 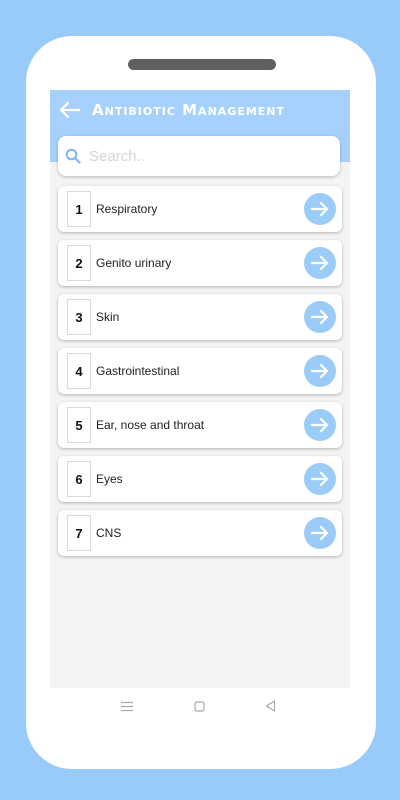 I want to click on triangle-back-icon, so click(x=270, y=706).